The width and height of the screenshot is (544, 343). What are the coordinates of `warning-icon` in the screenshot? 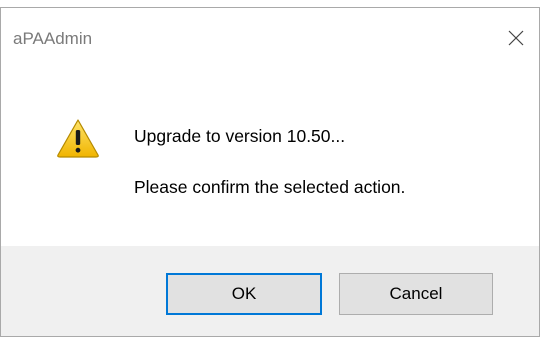 It's located at (78, 138).